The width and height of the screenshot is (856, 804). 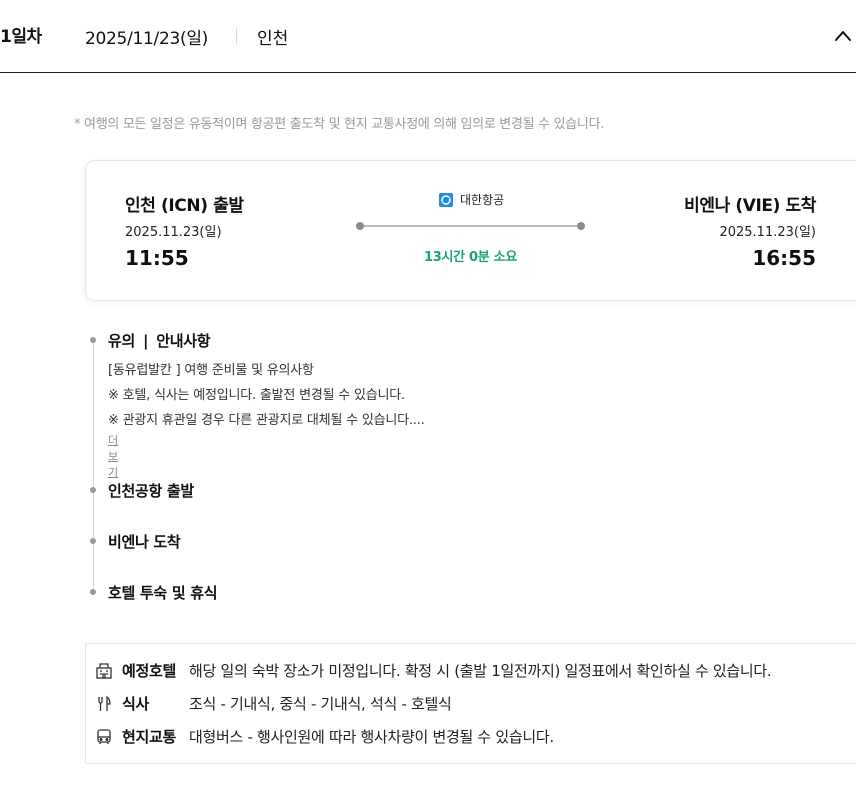 What do you see at coordinates (470, 257) in the screenshot?
I see `flight-duration: 13시간 0분 소요` at bounding box center [470, 257].